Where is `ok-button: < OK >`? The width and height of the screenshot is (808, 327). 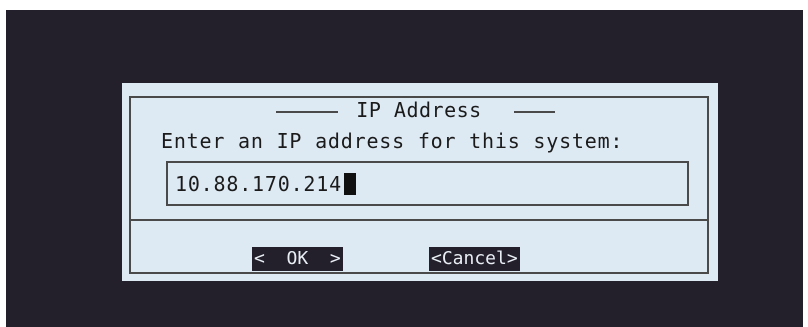 ok-button: < OK > is located at coordinates (297, 259).